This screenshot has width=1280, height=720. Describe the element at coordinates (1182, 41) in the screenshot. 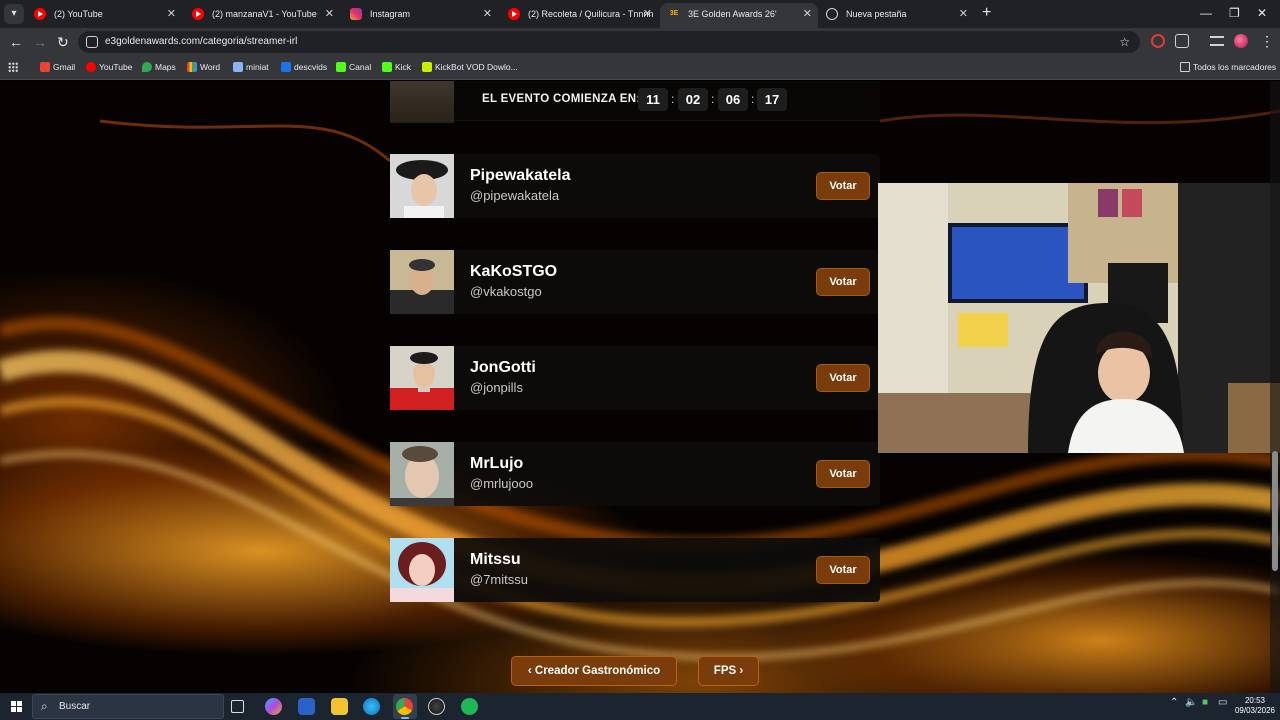

I see `extensions-icon` at that location.